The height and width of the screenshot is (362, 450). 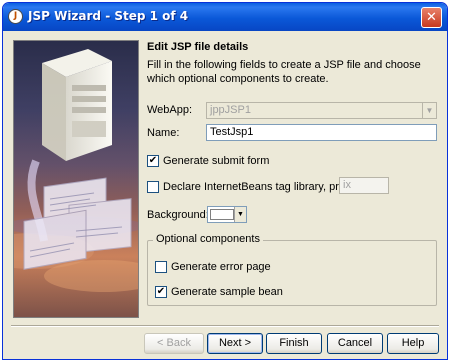 I want to click on back-button: < Back, so click(x=174, y=343).